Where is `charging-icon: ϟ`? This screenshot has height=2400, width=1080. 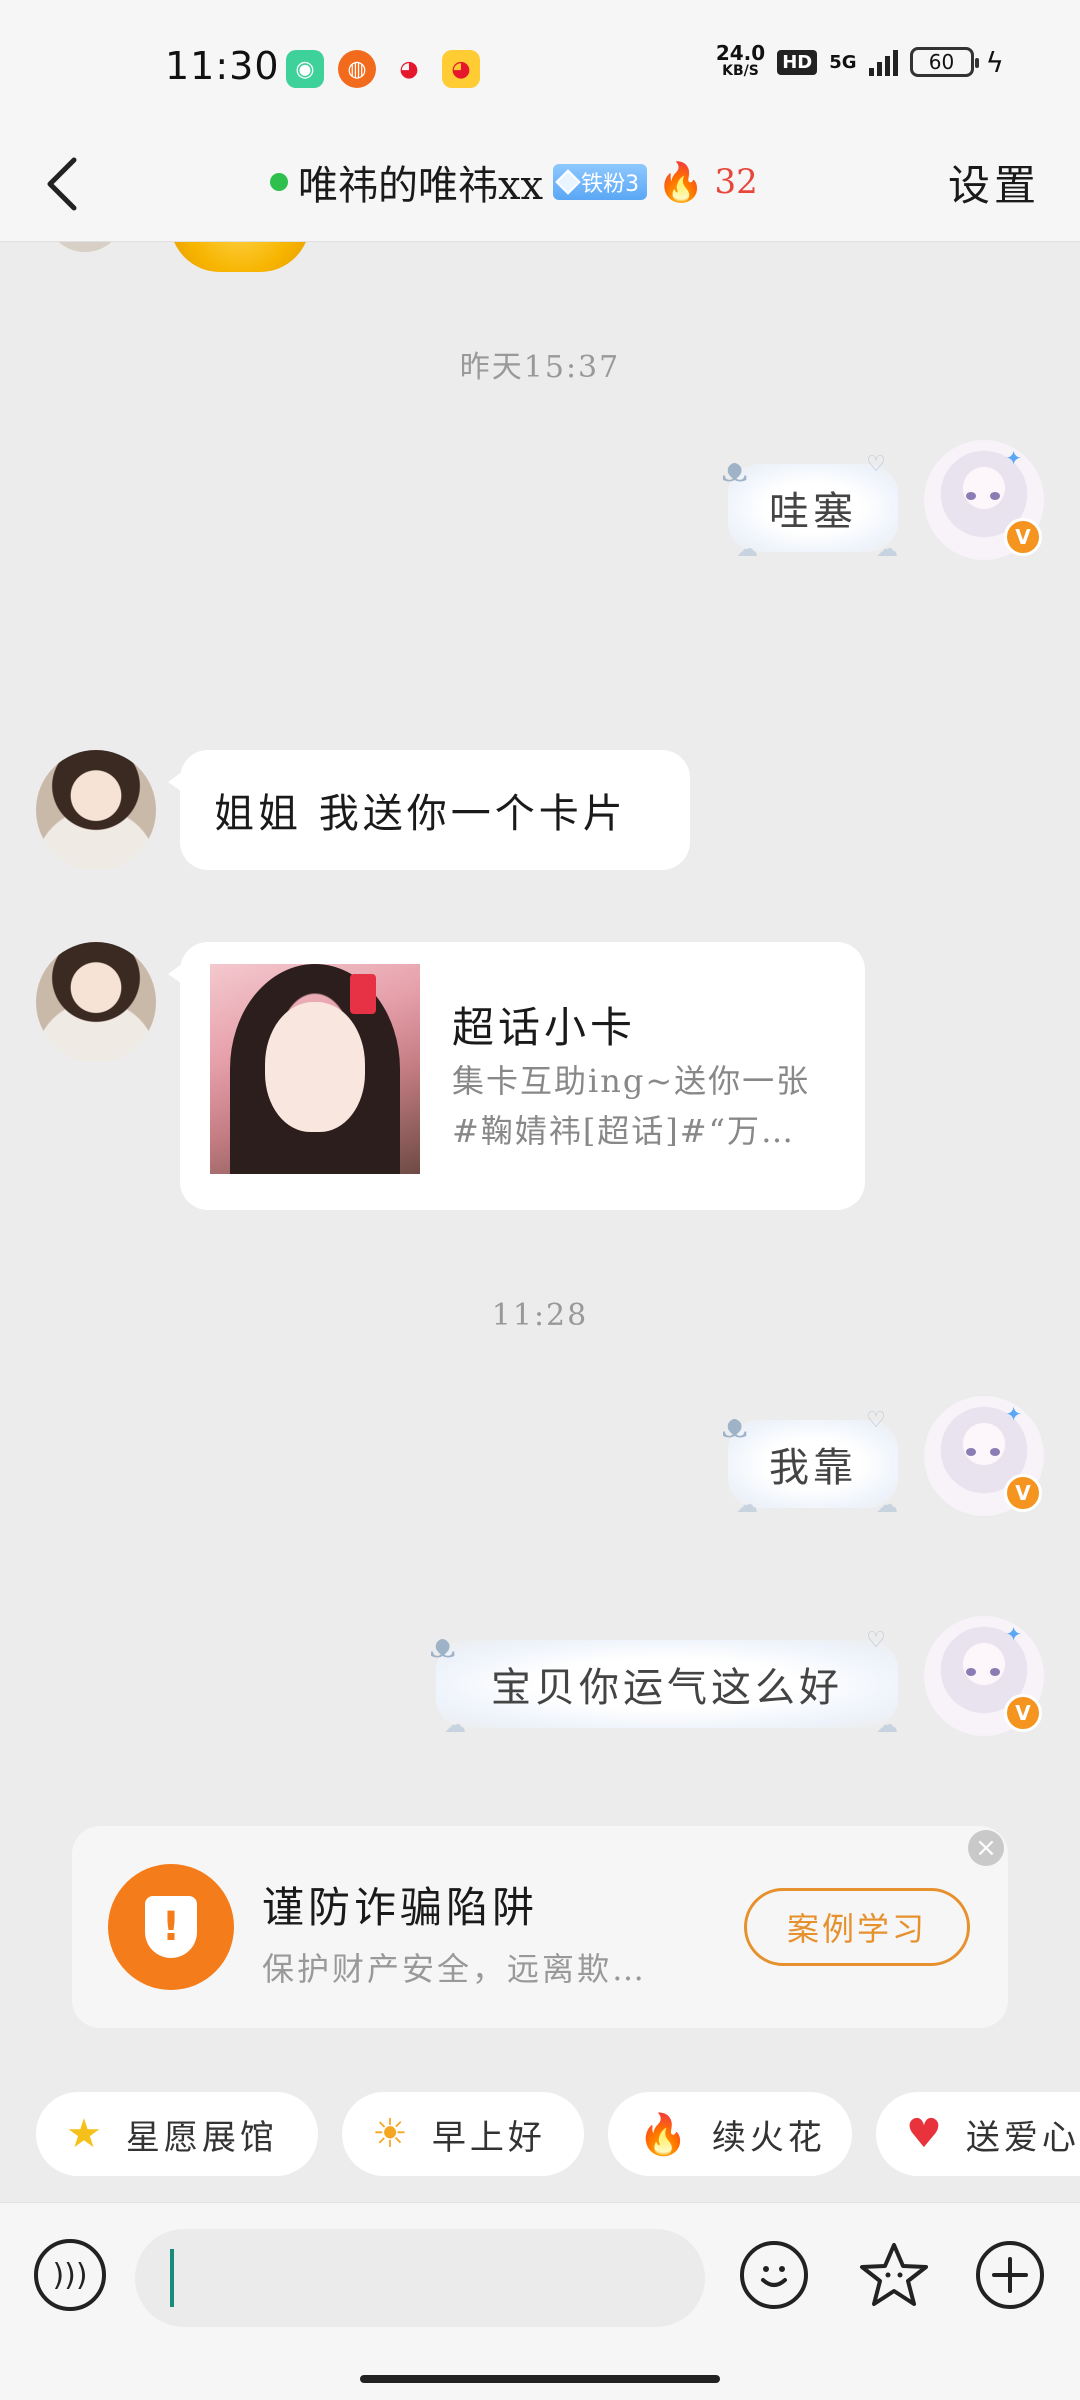
charging-icon: ϟ is located at coordinates (994, 62).